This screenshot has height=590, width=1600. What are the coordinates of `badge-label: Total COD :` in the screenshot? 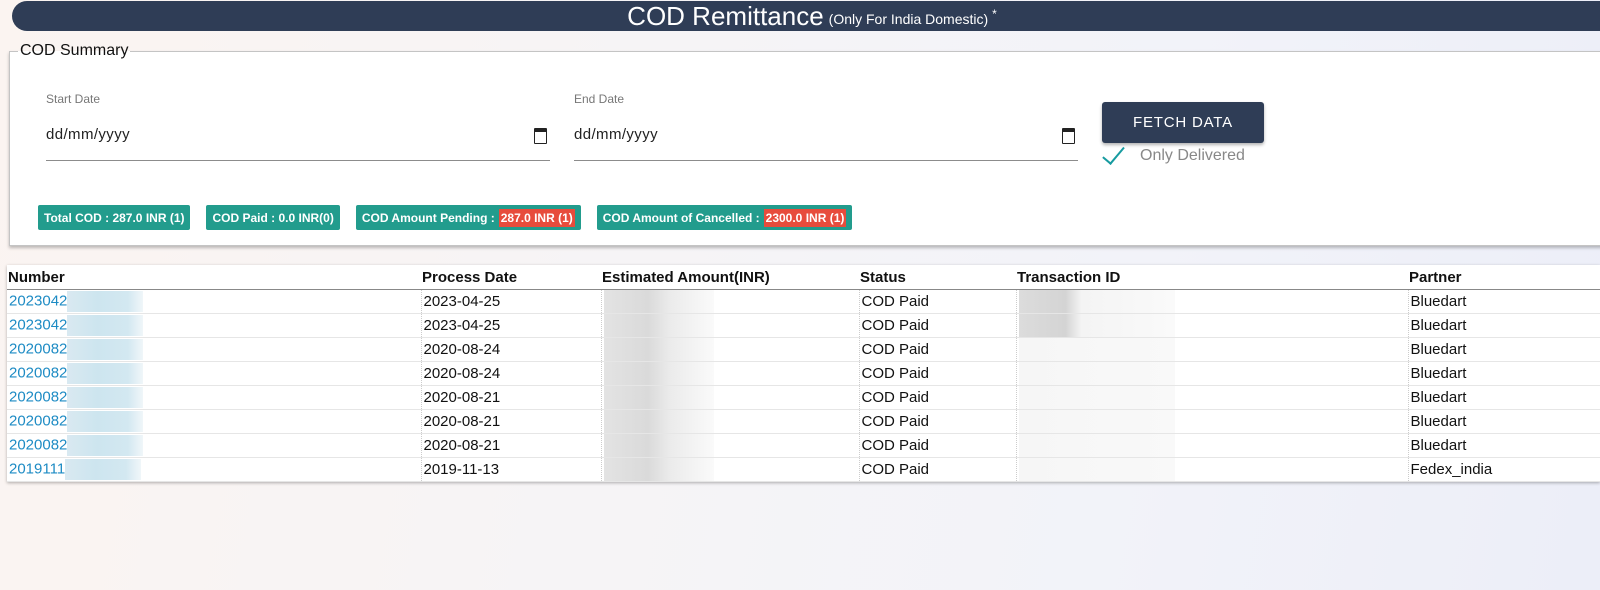 It's located at (77, 217).